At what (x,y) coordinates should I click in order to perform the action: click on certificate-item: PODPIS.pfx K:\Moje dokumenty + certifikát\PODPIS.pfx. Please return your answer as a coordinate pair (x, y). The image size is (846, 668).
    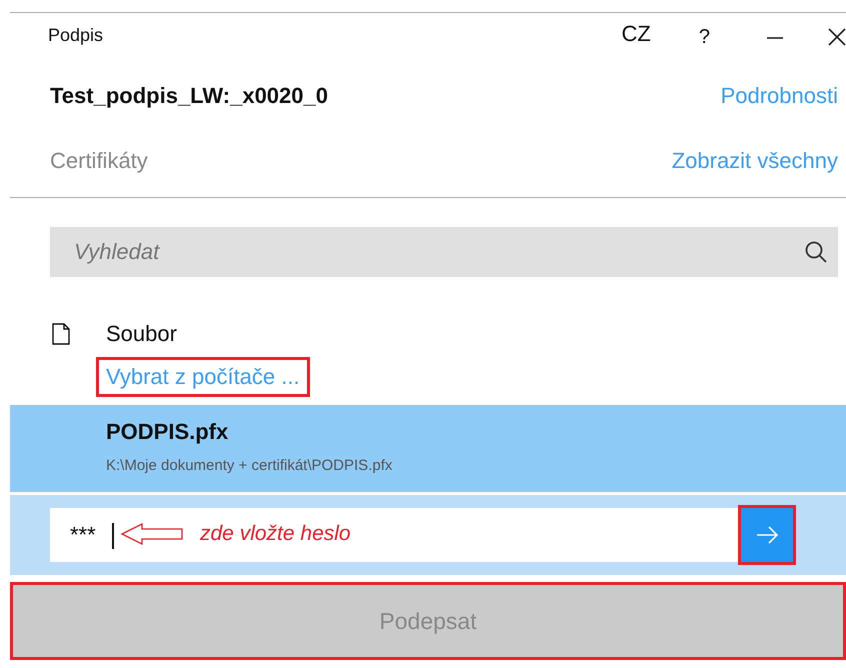
    Looking at the image, I should click on (428, 448).